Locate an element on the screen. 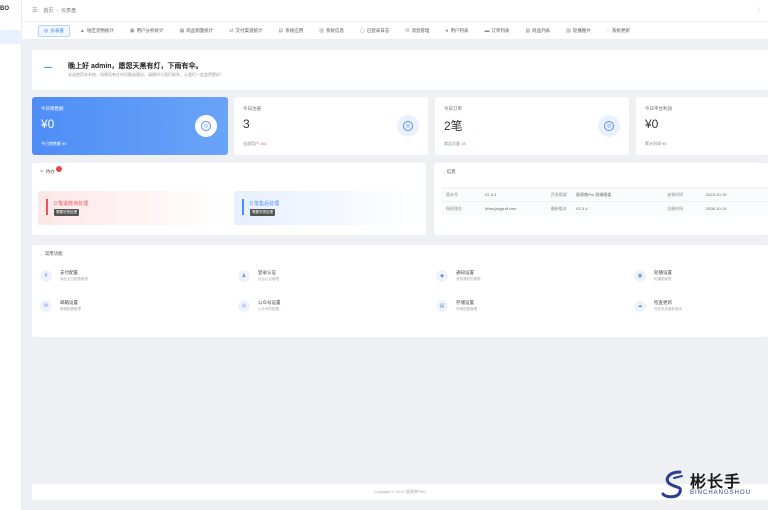 Image resolution: width=768 pixels, height=510 pixels. app-icon: ▤ is located at coordinates (281, 30).